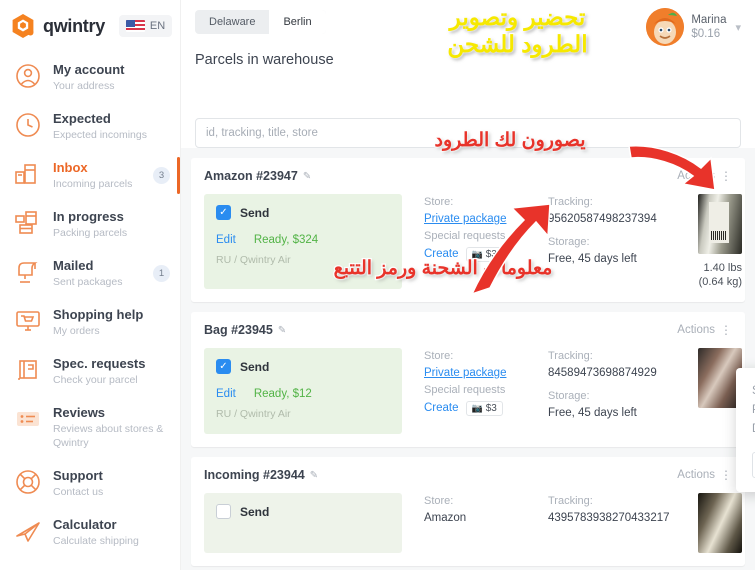 The height and width of the screenshot is (570, 755). I want to click on send-box-links: Edit Ready, $12, so click(303, 394).